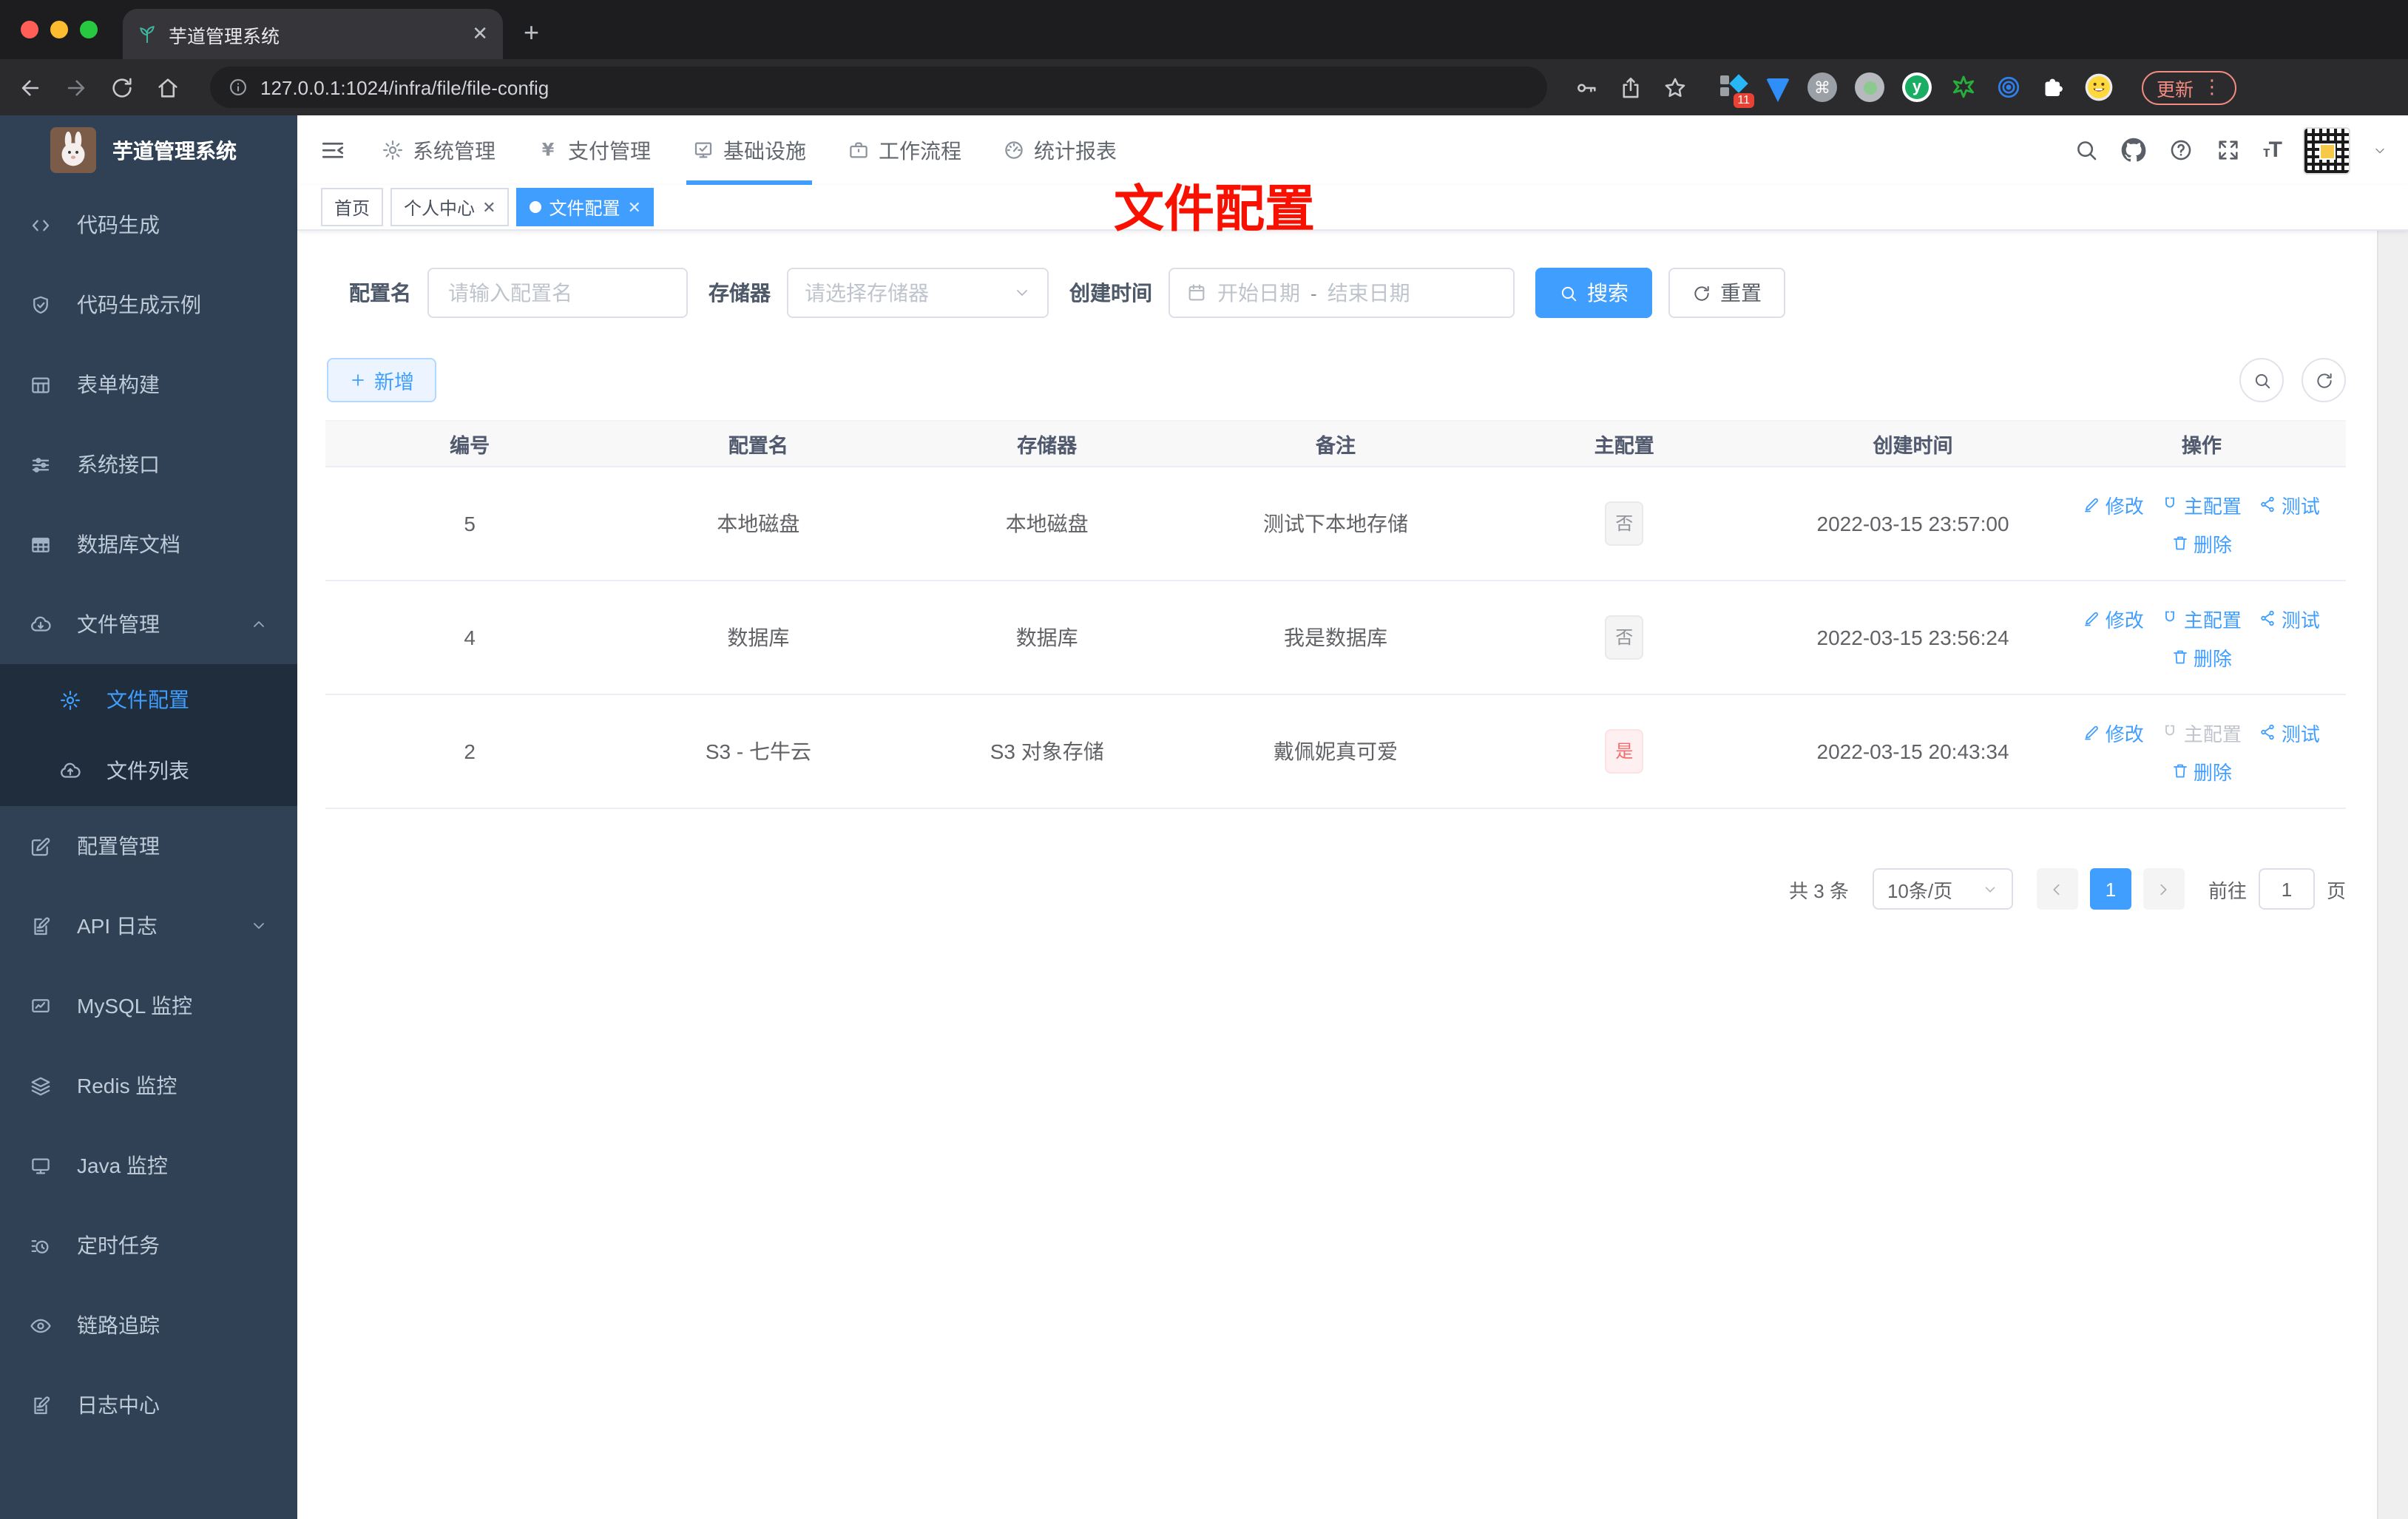 The image size is (2408, 1519). What do you see at coordinates (1743, 100) in the screenshot?
I see `extension-badge: 11` at bounding box center [1743, 100].